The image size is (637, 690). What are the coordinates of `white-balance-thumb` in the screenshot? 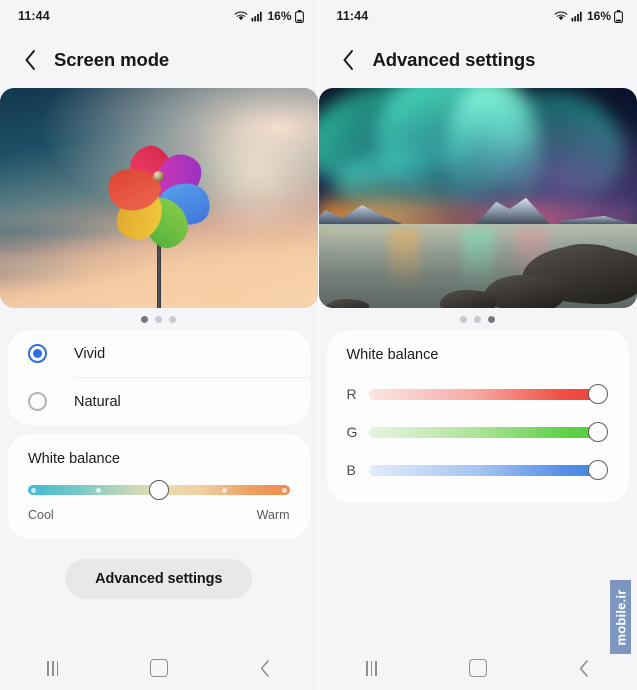 It's located at (158, 490).